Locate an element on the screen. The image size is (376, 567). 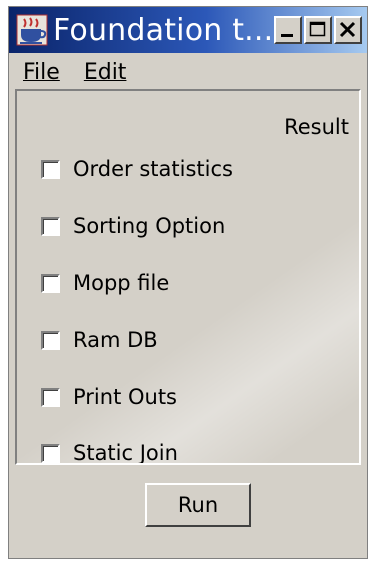
result-header: Result is located at coordinates (316, 127).